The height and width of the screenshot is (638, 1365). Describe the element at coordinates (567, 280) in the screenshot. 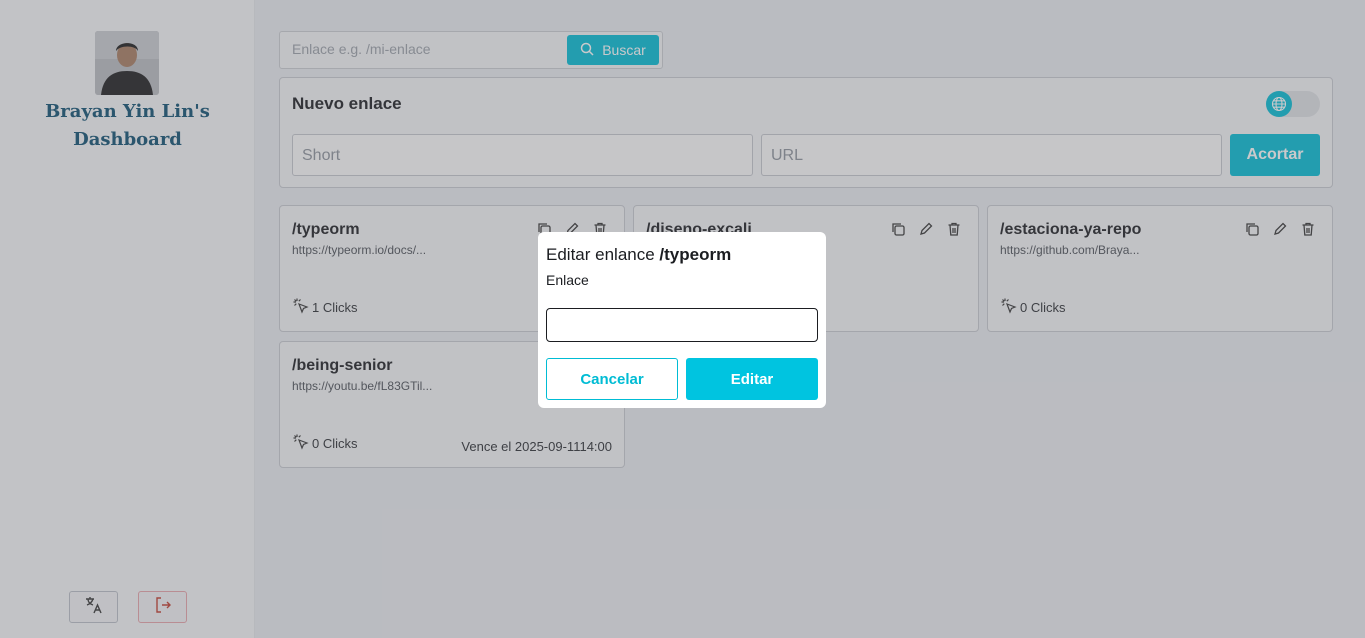

I see `link-field-label: Enlace` at that location.